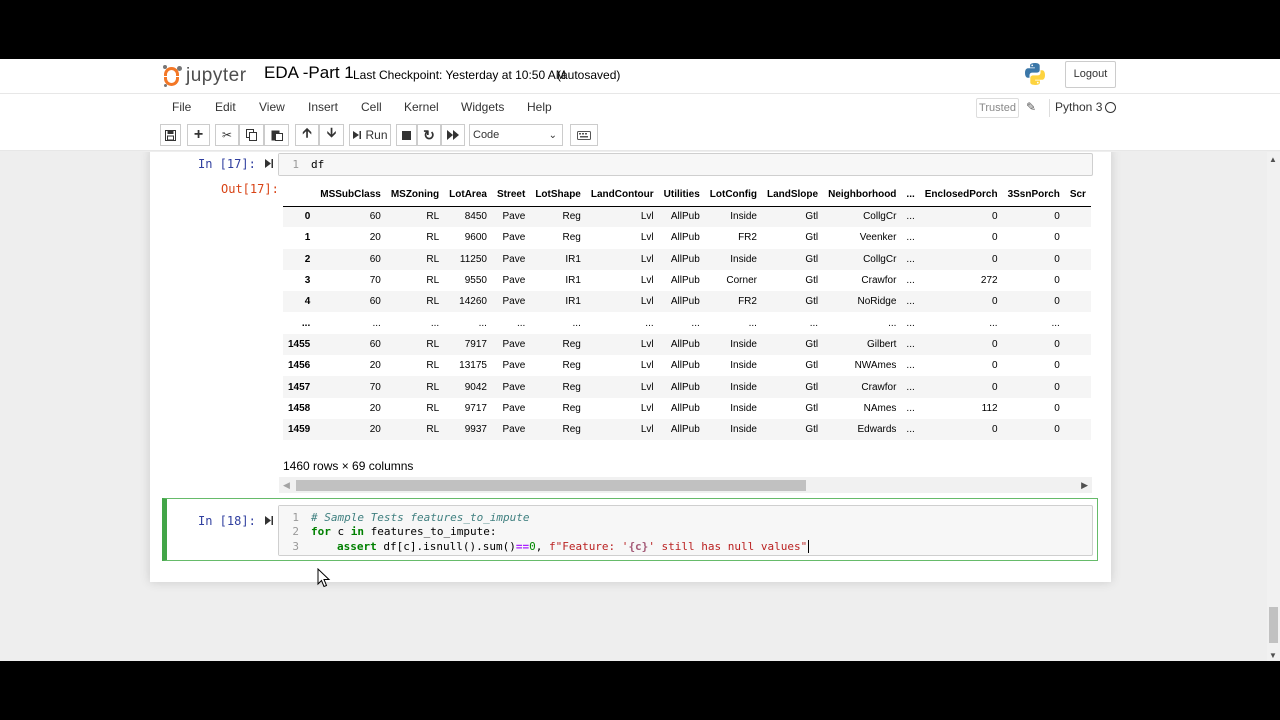  Describe the element at coordinates (584, 135) in the screenshot. I see `command-palette-button` at that location.